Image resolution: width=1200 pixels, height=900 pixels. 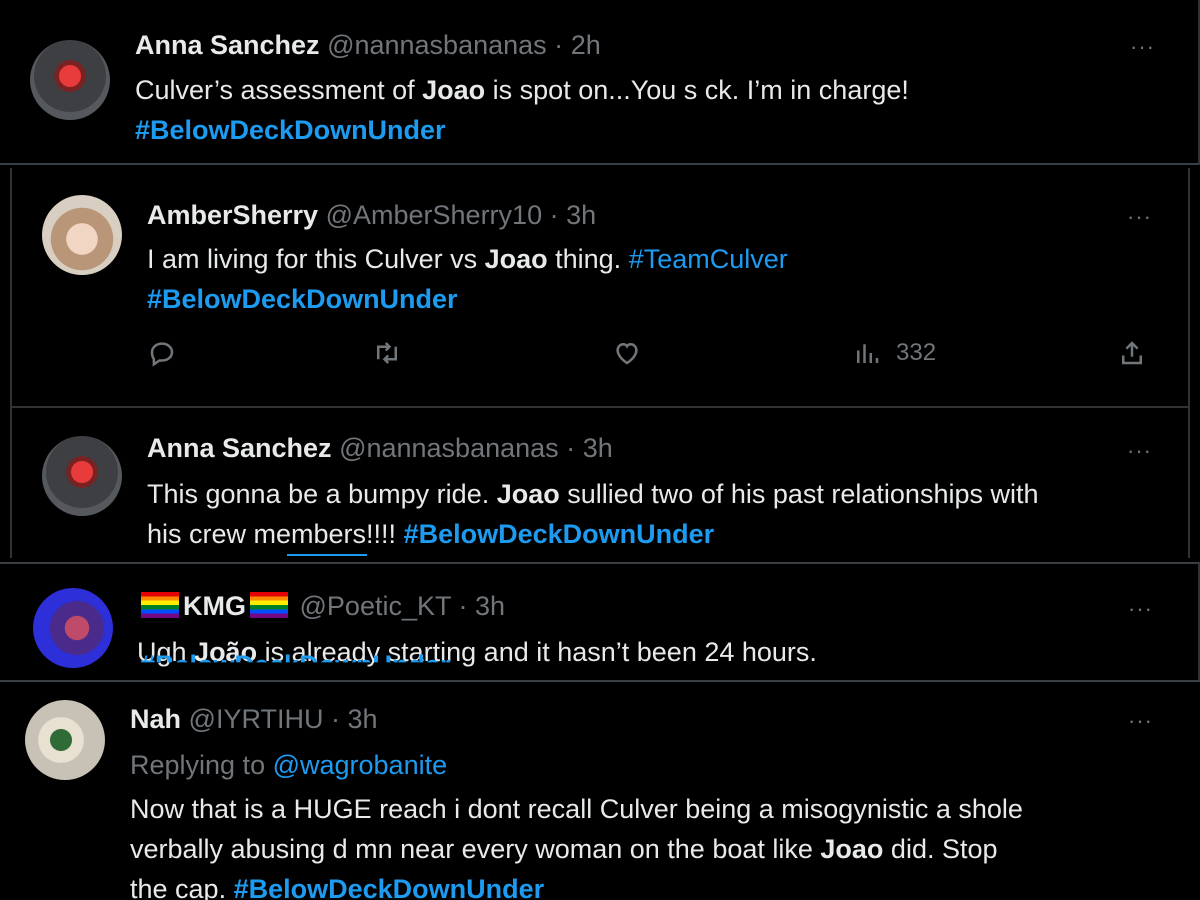 I want to click on views-icon, so click(x=868, y=353).